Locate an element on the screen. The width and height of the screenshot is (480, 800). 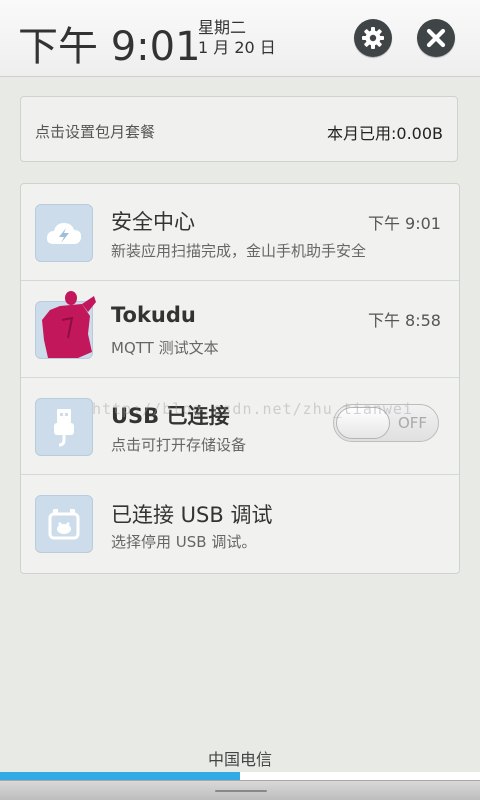
avatar is located at coordinates (69, 324).